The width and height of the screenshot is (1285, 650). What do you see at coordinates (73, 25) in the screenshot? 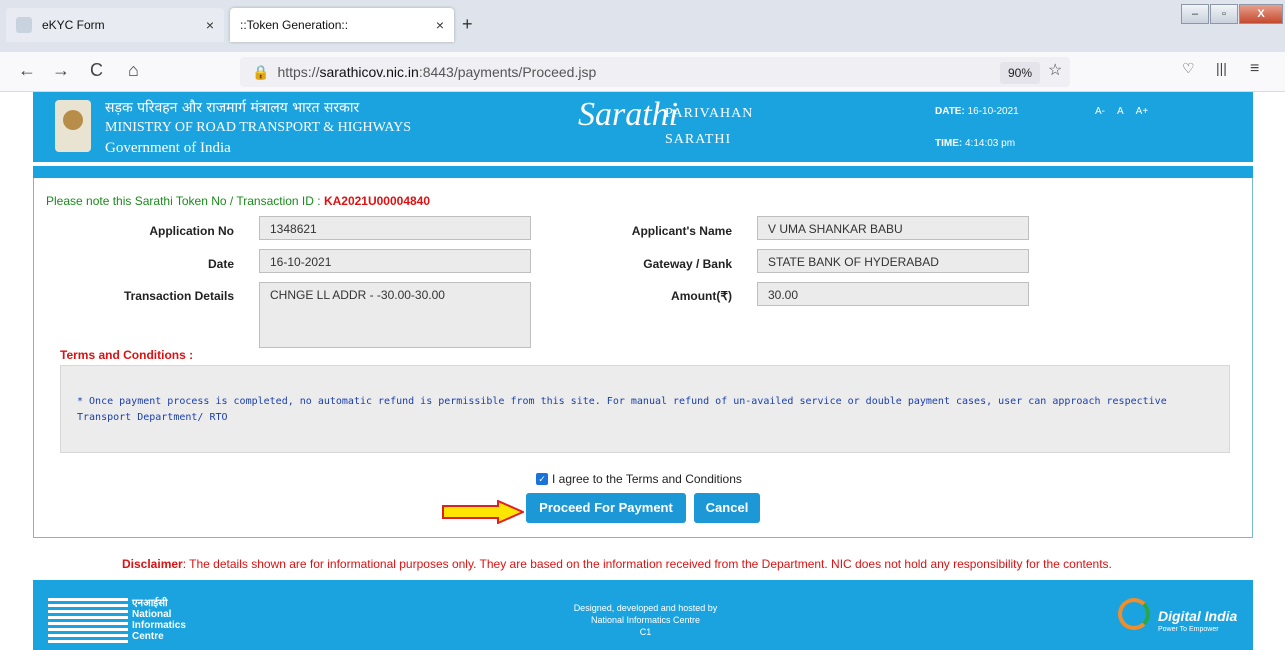
I see `tab-title: eKYC Form` at bounding box center [73, 25].